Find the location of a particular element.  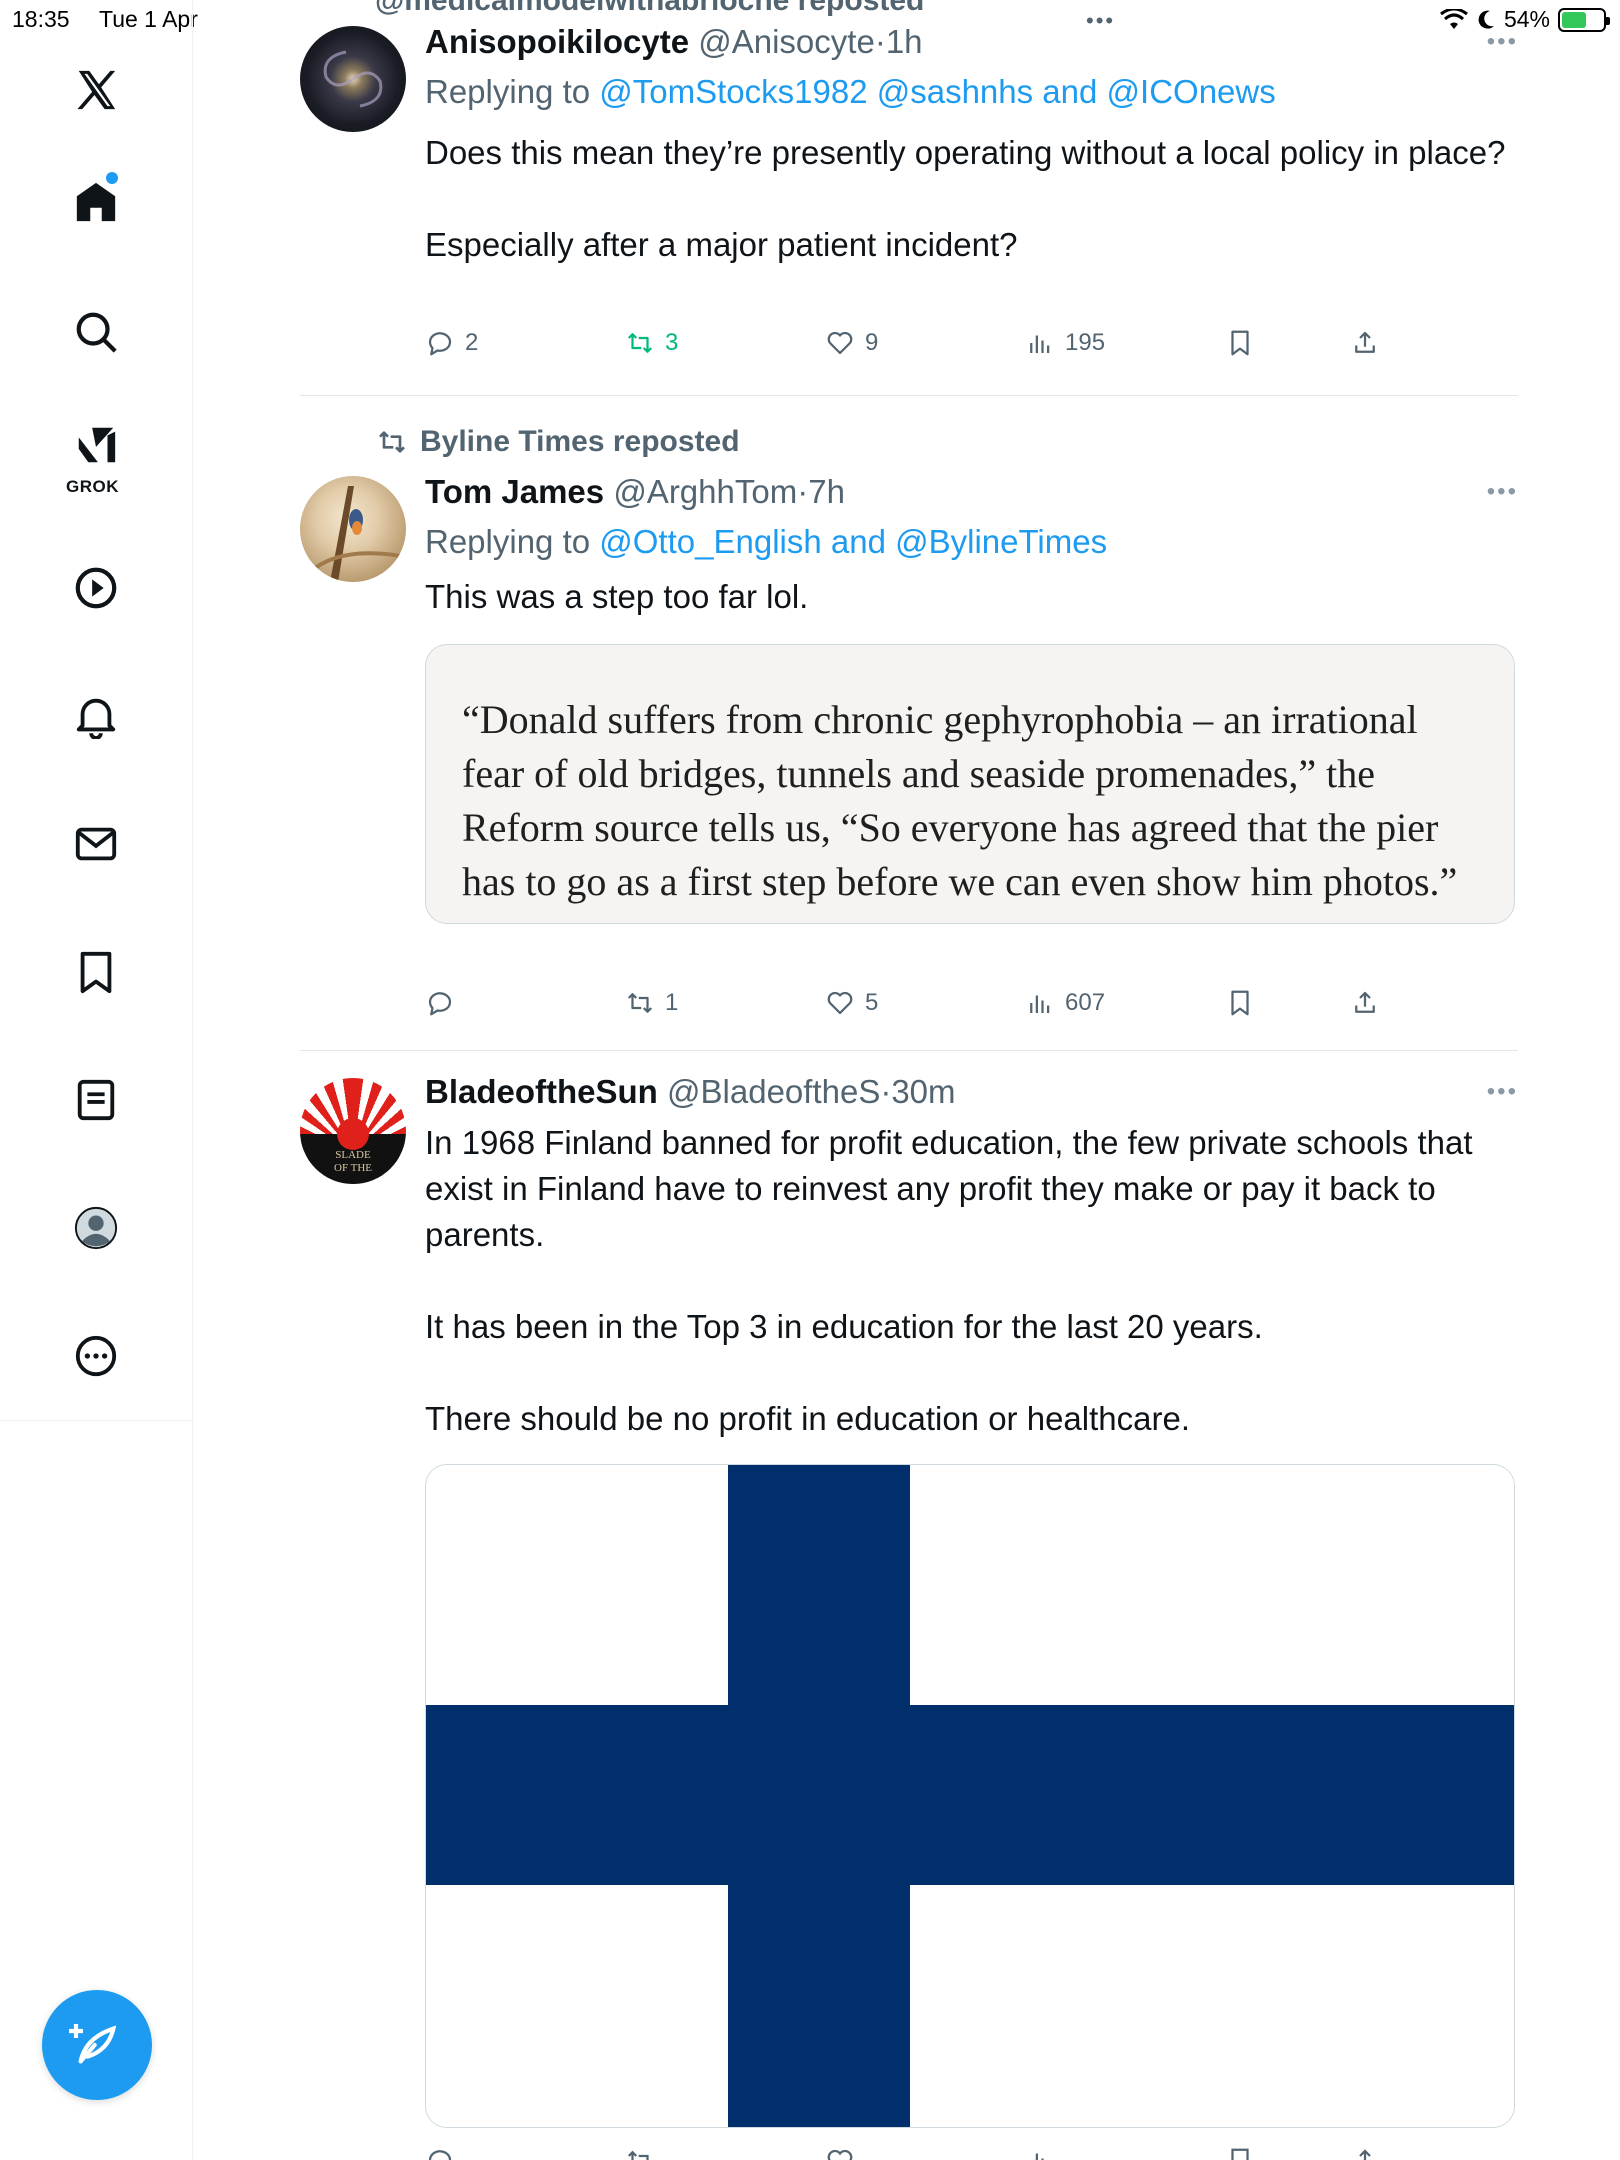

repost-button: 1 is located at coordinates (651, 1003).